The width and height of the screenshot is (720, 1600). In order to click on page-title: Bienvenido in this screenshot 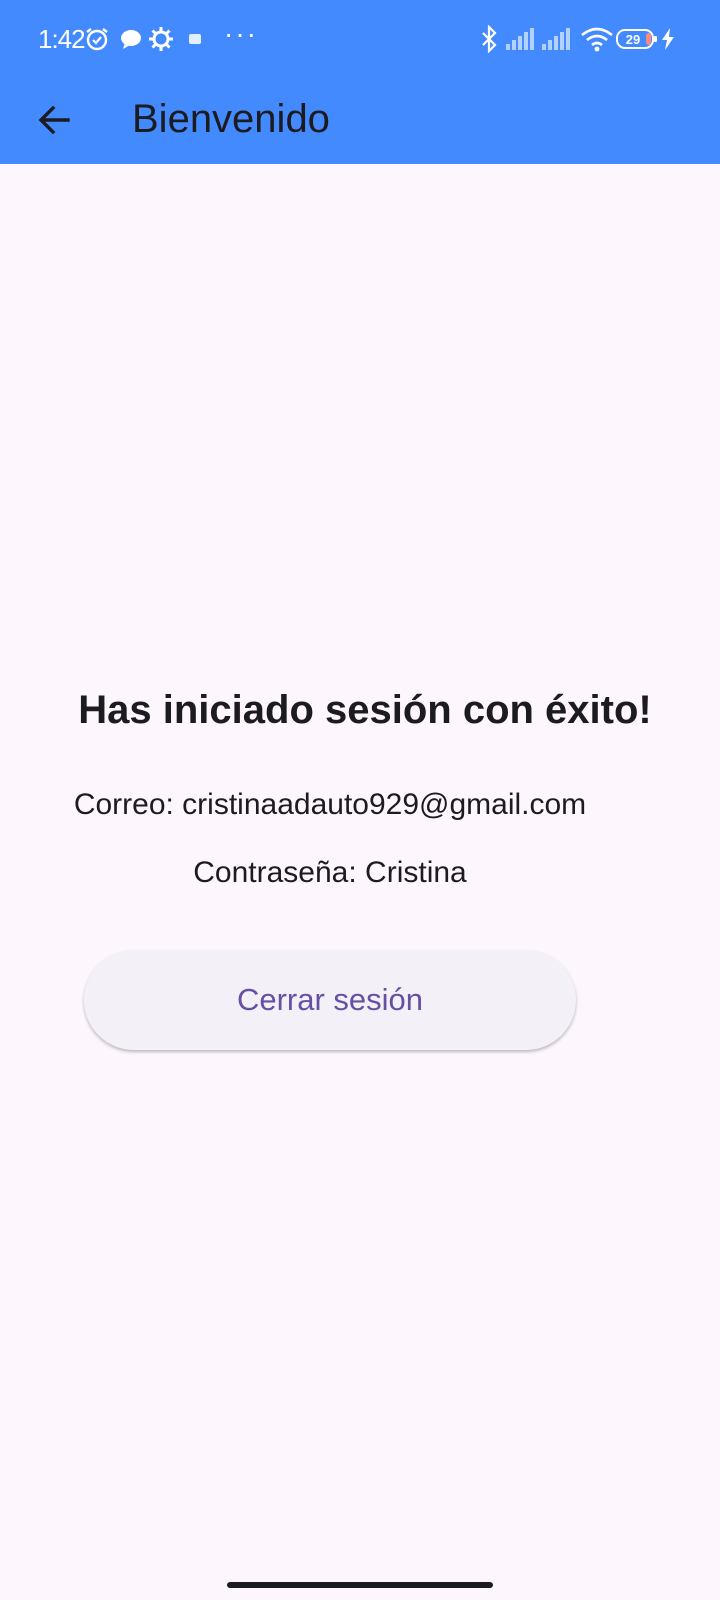, I will do `click(231, 119)`.